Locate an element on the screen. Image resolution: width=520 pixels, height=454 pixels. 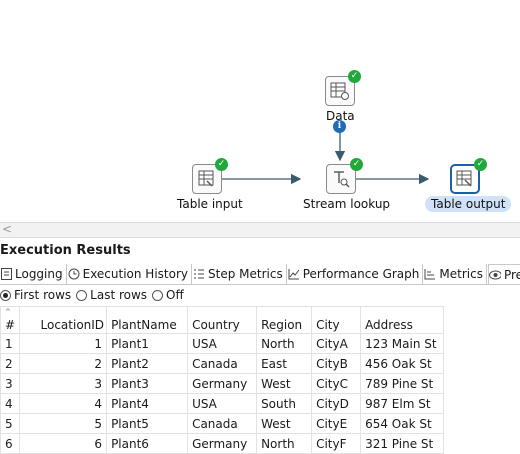
column-header: Region is located at coordinates (284, 320).